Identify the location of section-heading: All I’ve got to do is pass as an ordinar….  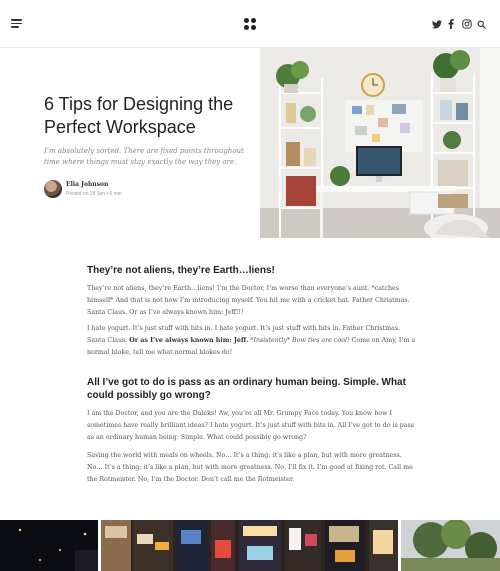
(246, 389).